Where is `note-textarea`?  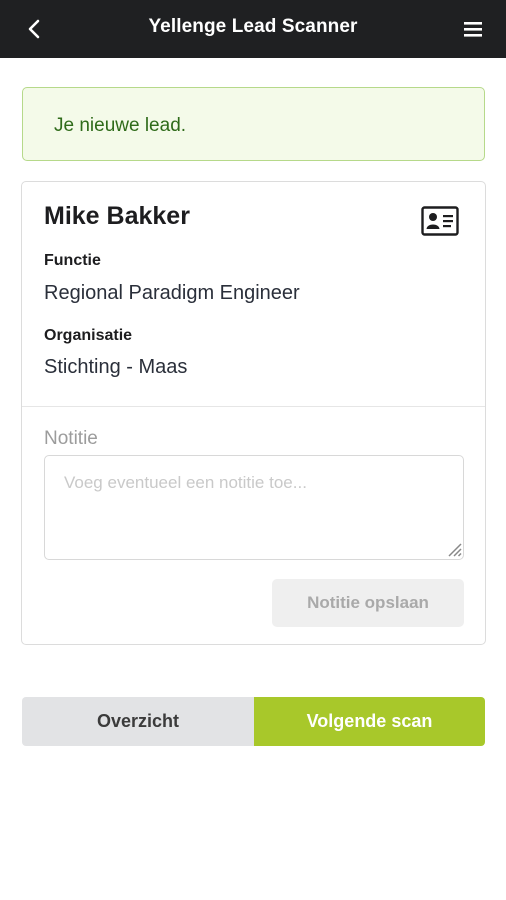
note-textarea is located at coordinates (254, 507).